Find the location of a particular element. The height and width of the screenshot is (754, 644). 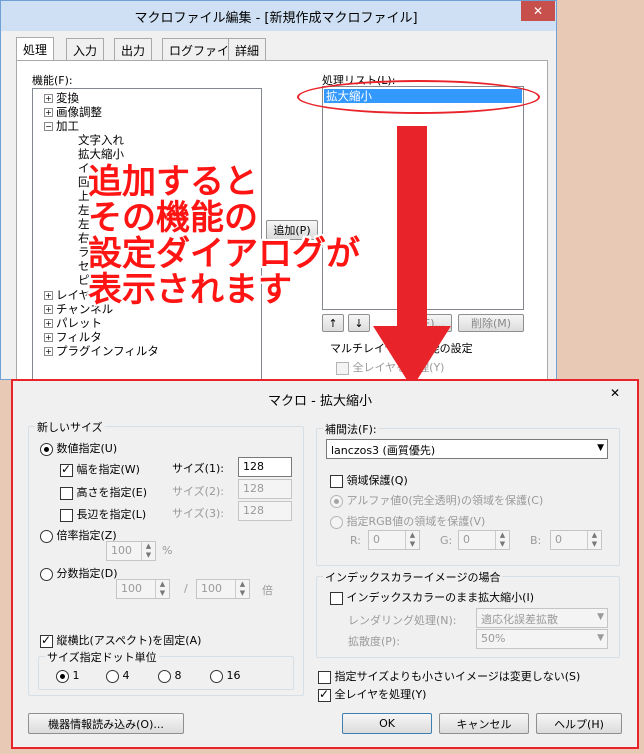

aspect-checkbox is located at coordinates (46, 640).